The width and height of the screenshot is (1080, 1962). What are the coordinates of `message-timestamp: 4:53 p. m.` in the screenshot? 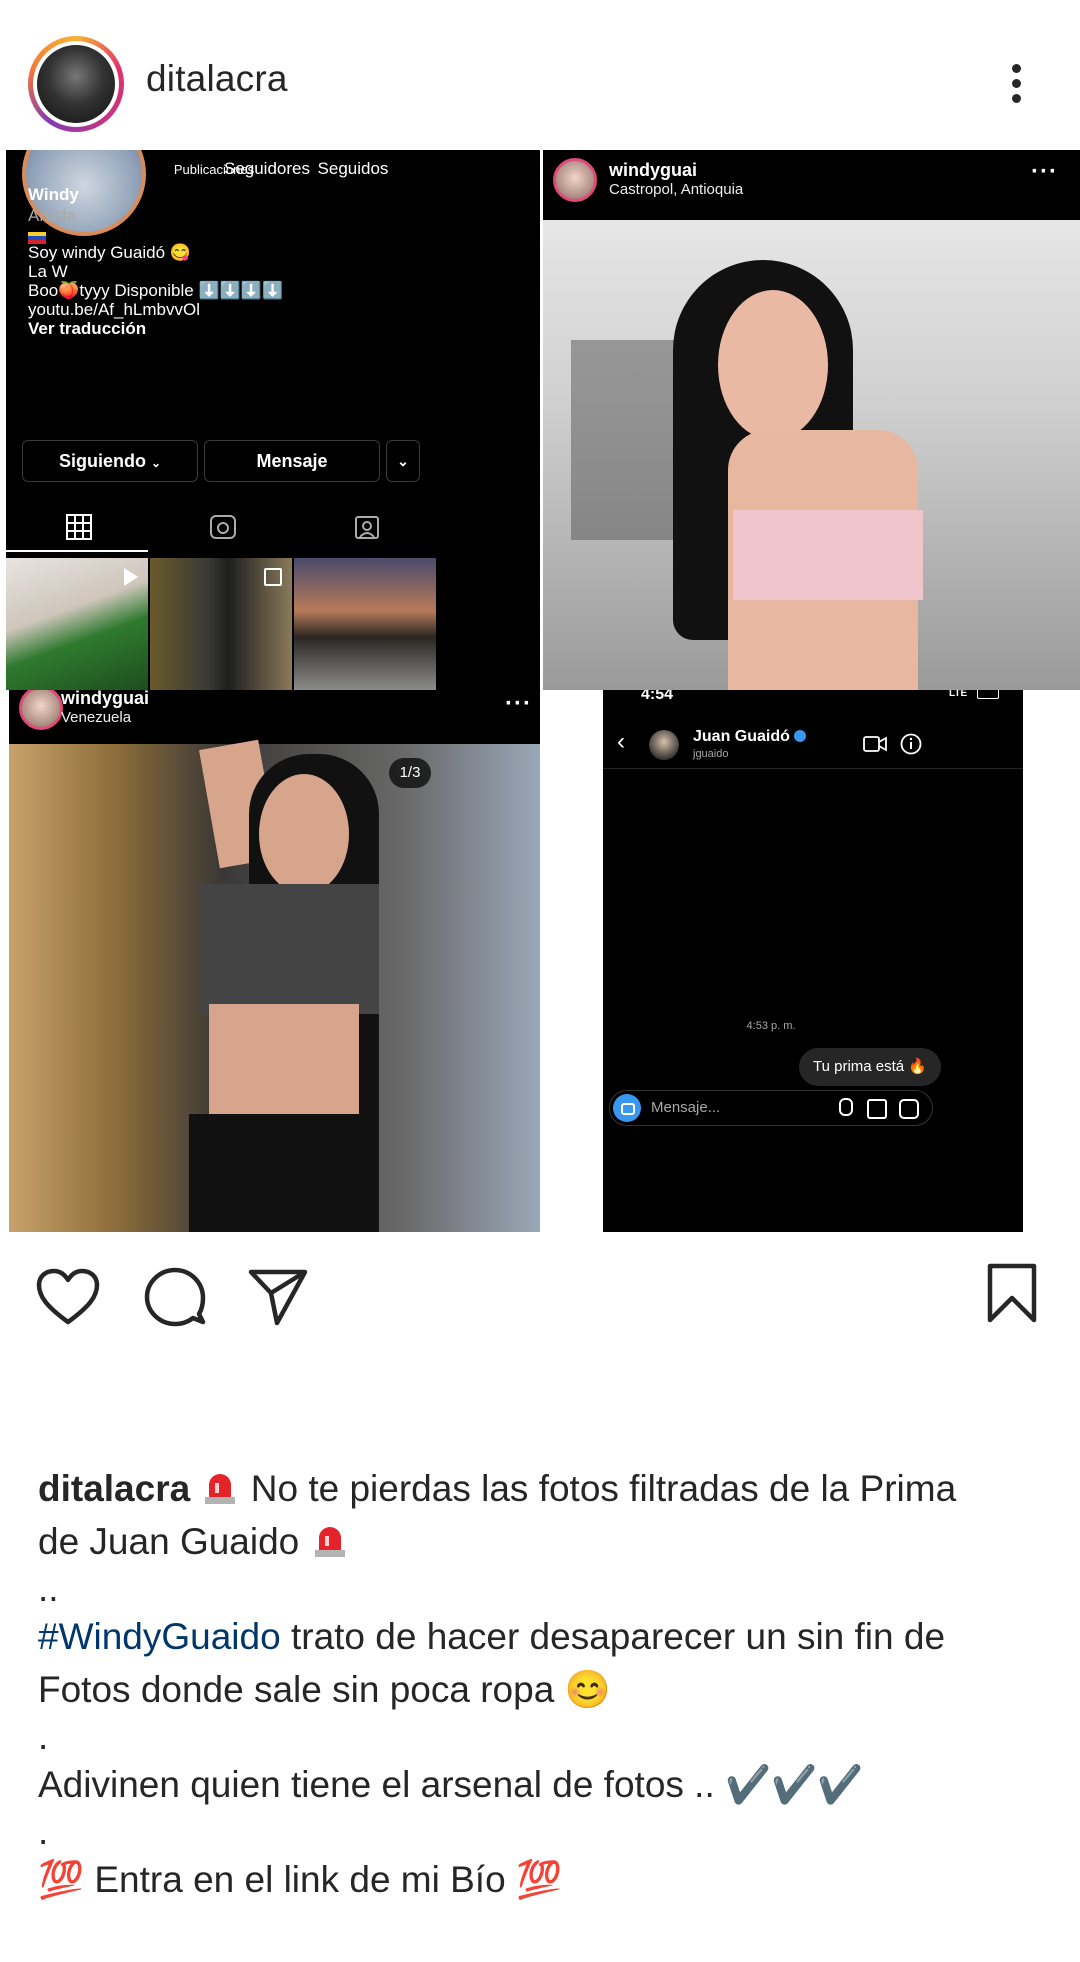 It's located at (771, 1026).